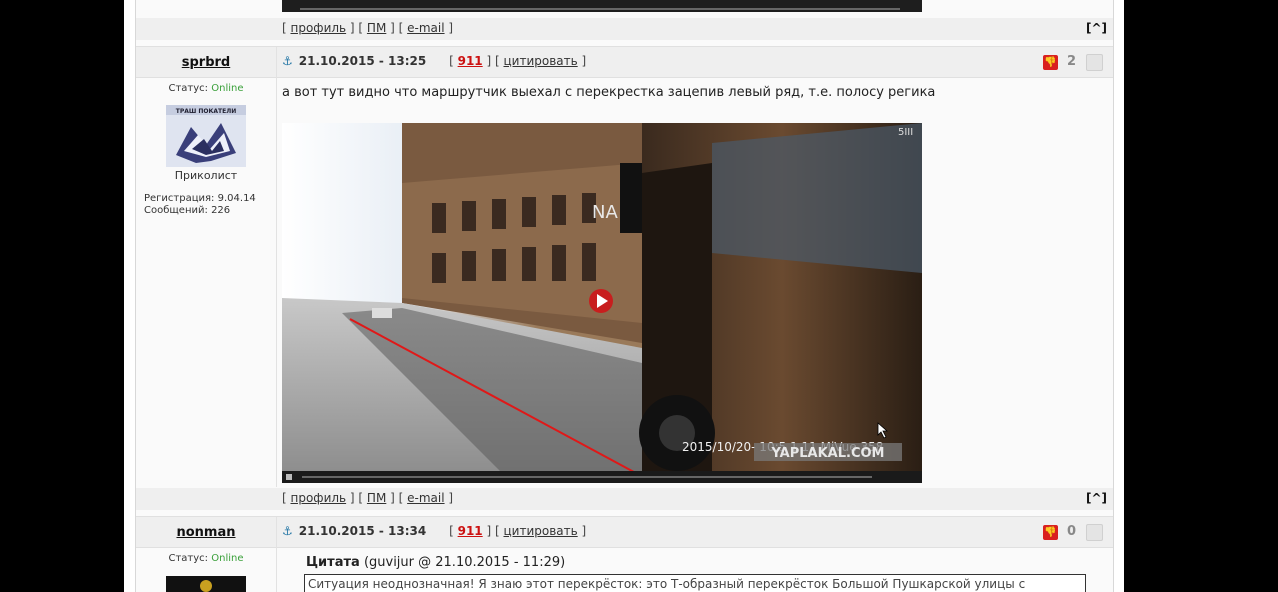 The width and height of the screenshot is (1278, 592). I want to click on vote-count: 0, so click(1072, 531).